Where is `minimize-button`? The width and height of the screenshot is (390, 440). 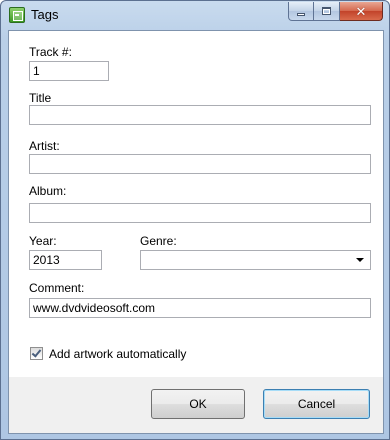 minimize-button is located at coordinates (301, 11).